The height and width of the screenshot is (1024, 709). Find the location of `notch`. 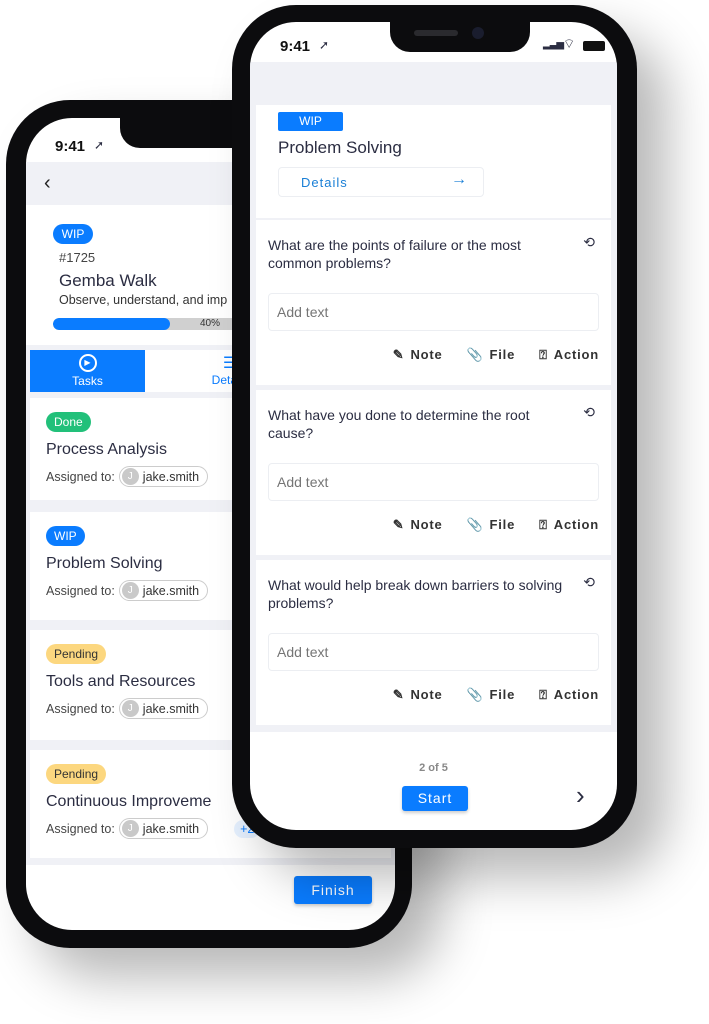

notch is located at coordinates (460, 37).